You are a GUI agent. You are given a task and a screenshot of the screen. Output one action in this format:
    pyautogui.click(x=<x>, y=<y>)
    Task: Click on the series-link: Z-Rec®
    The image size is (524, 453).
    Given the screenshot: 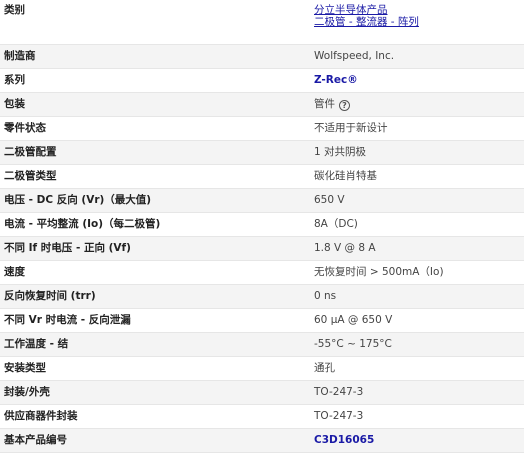 What is the action you would take?
    pyautogui.click(x=336, y=80)
    